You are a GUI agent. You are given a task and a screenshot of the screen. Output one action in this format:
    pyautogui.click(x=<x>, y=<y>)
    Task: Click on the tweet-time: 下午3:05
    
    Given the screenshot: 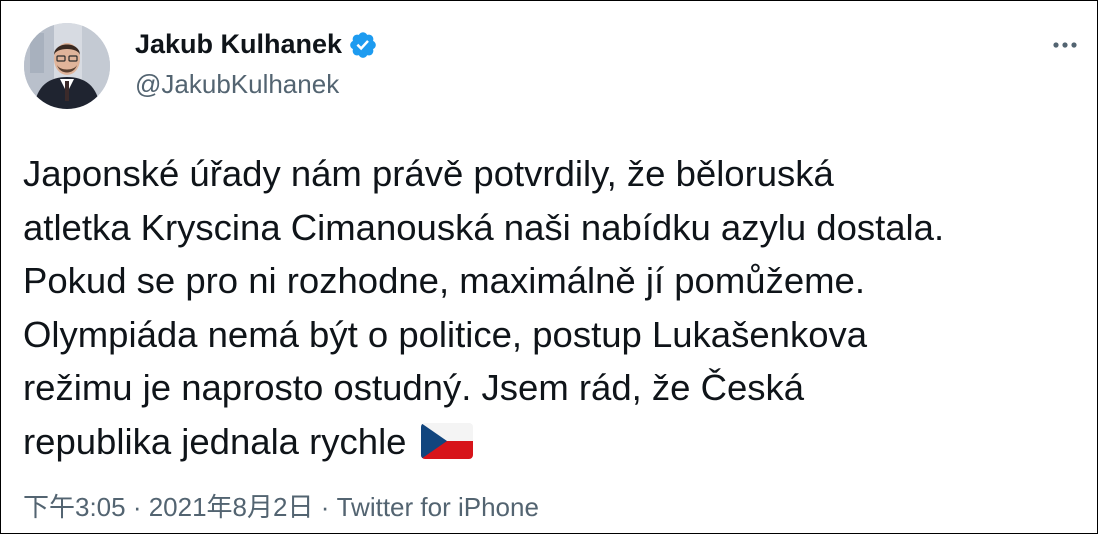 What is the action you would take?
    pyautogui.click(x=74, y=507)
    